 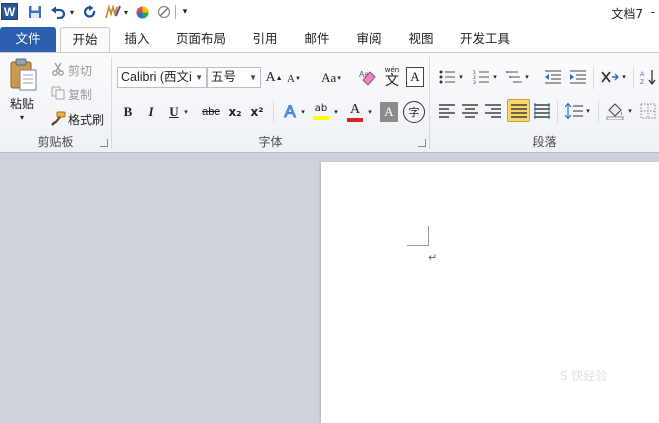 I want to click on grow-font-icon: A, so click(x=270, y=77).